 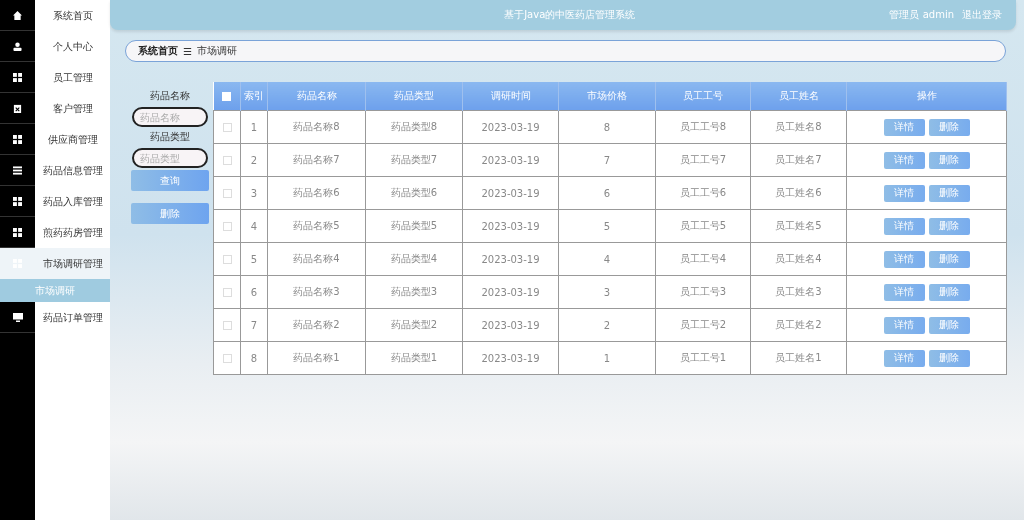 What do you see at coordinates (798, 160) in the screenshot?
I see `table-cell: 员工姓名7` at bounding box center [798, 160].